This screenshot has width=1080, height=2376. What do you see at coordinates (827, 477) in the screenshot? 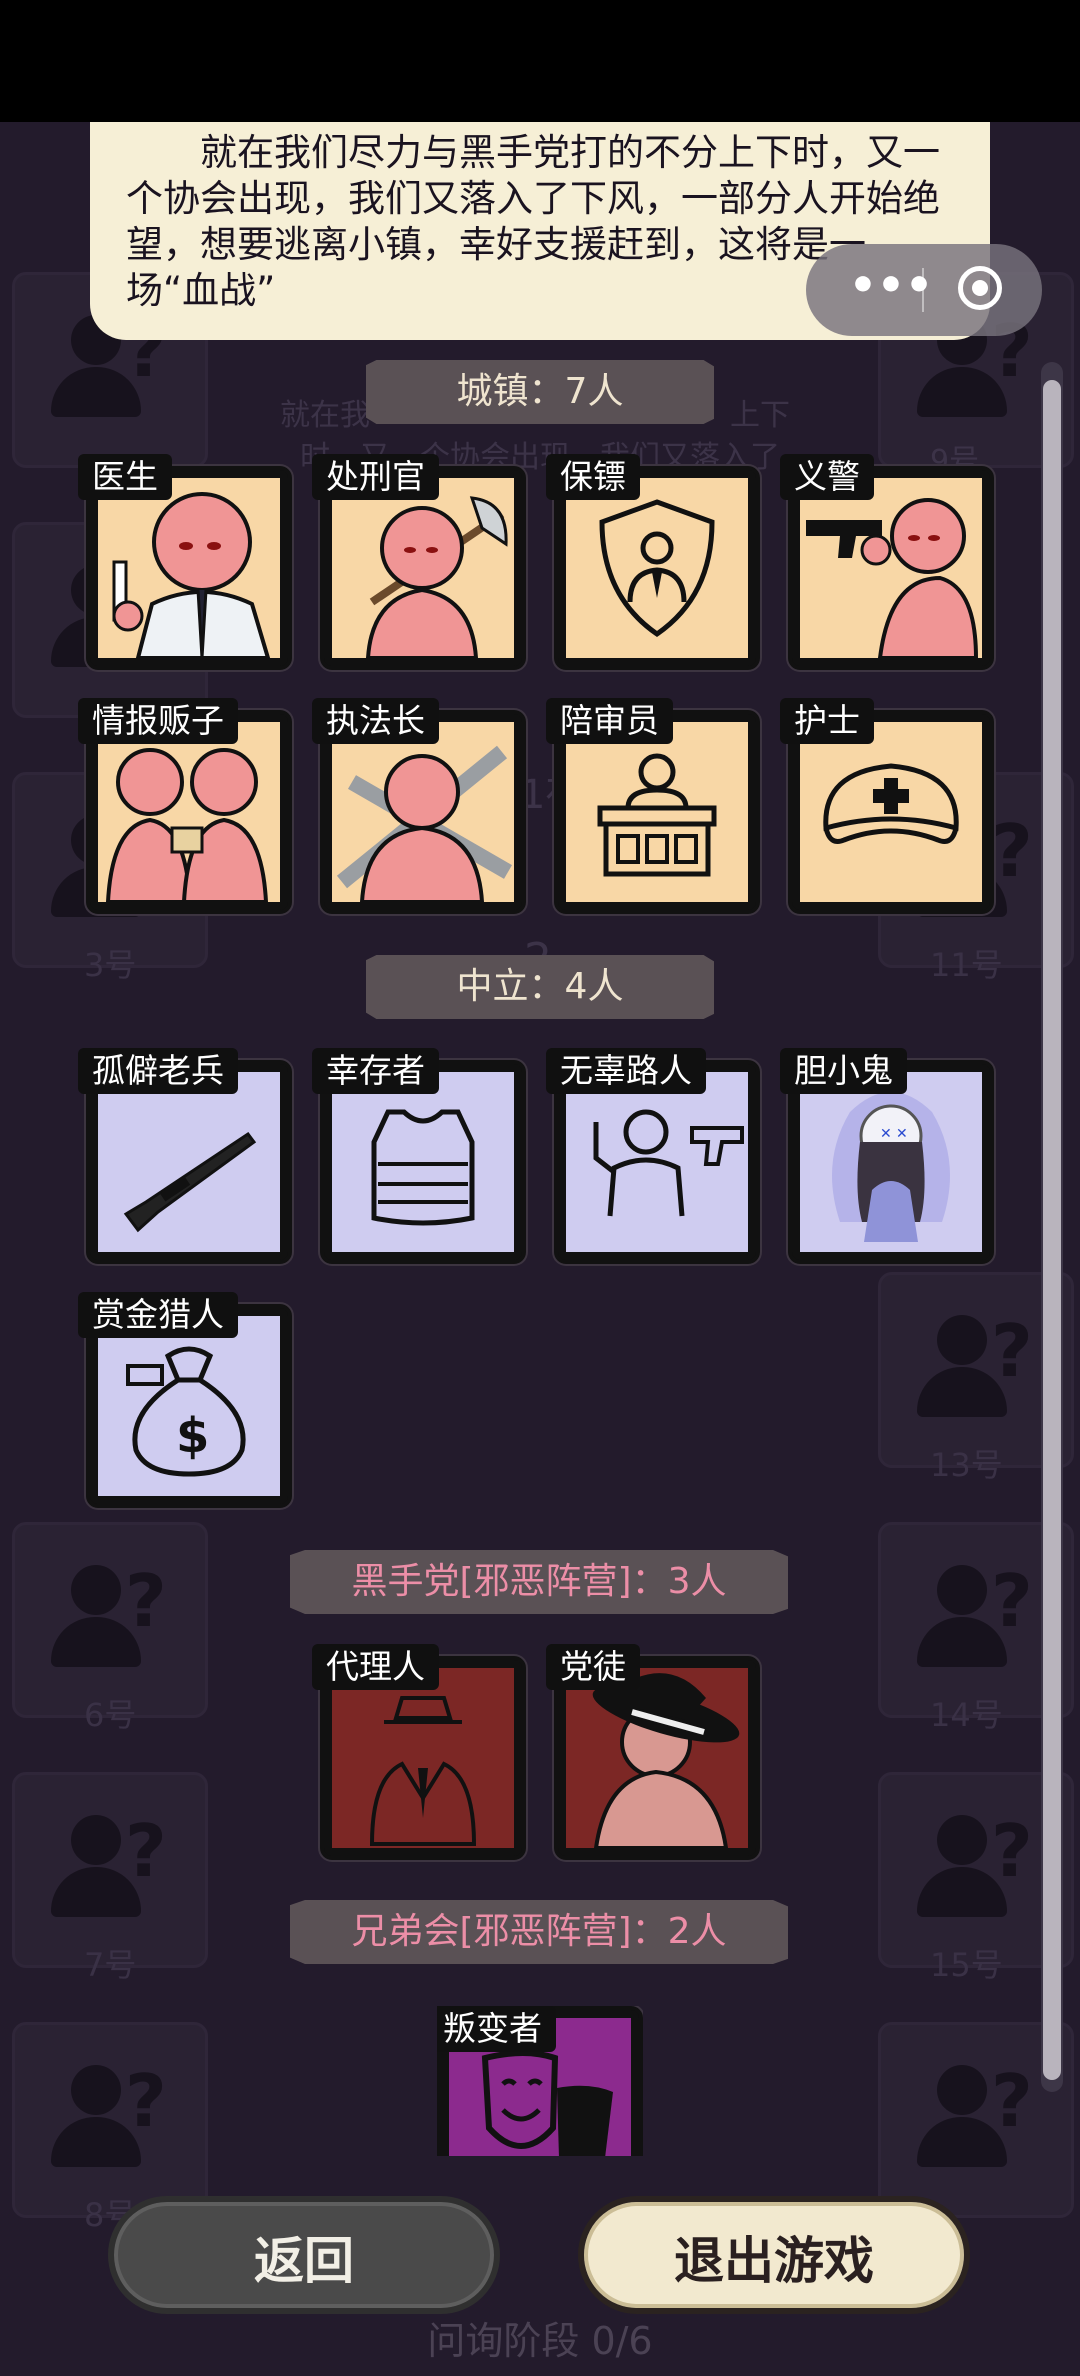
I see `role-label: 义警` at bounding box center [827, 477].